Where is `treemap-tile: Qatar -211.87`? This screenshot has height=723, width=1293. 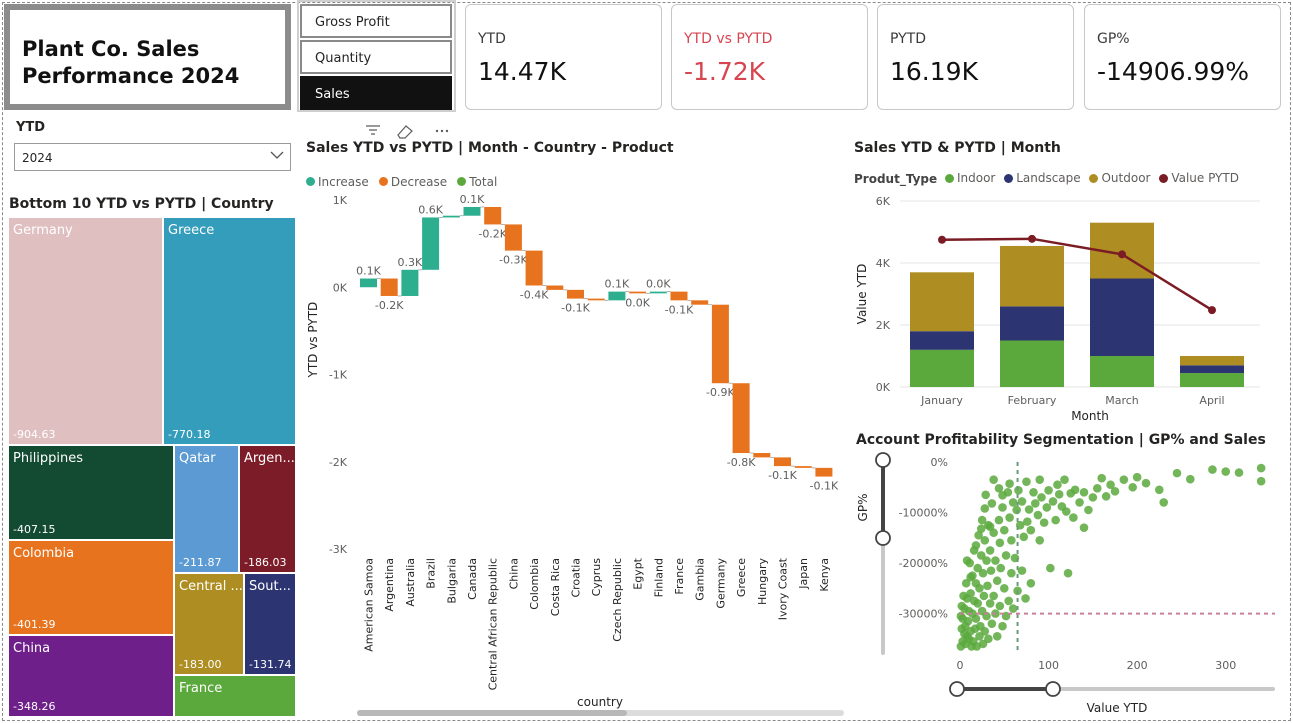 treemap-tile: Qatar -211.87 is located at coordinates (206, 509).